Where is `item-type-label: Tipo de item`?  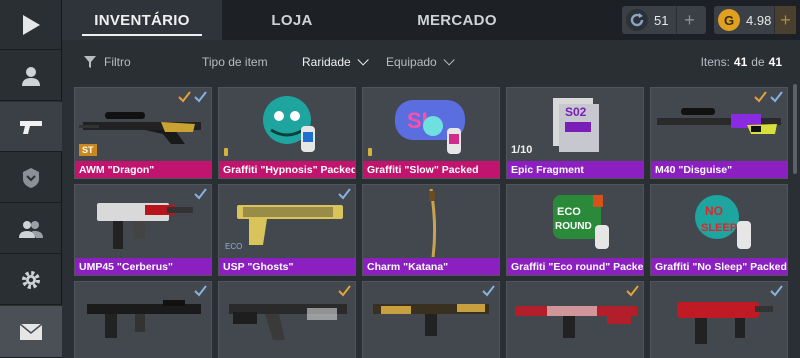 item-type-label: Tipo de item is located at coordinates (235, 62).